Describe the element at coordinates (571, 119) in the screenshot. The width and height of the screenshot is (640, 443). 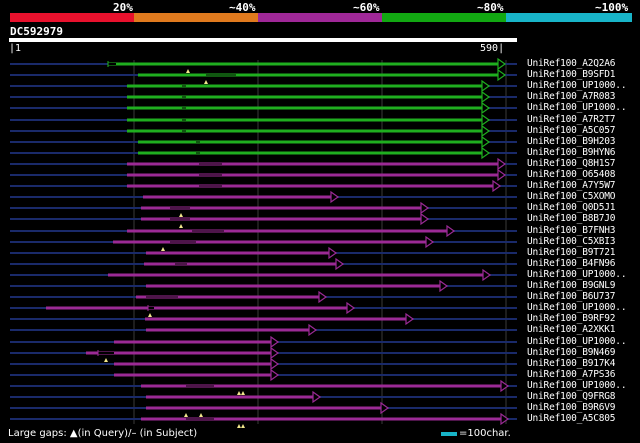
I see `hit-label-link: UniRef100_A7R2T7` at that location.